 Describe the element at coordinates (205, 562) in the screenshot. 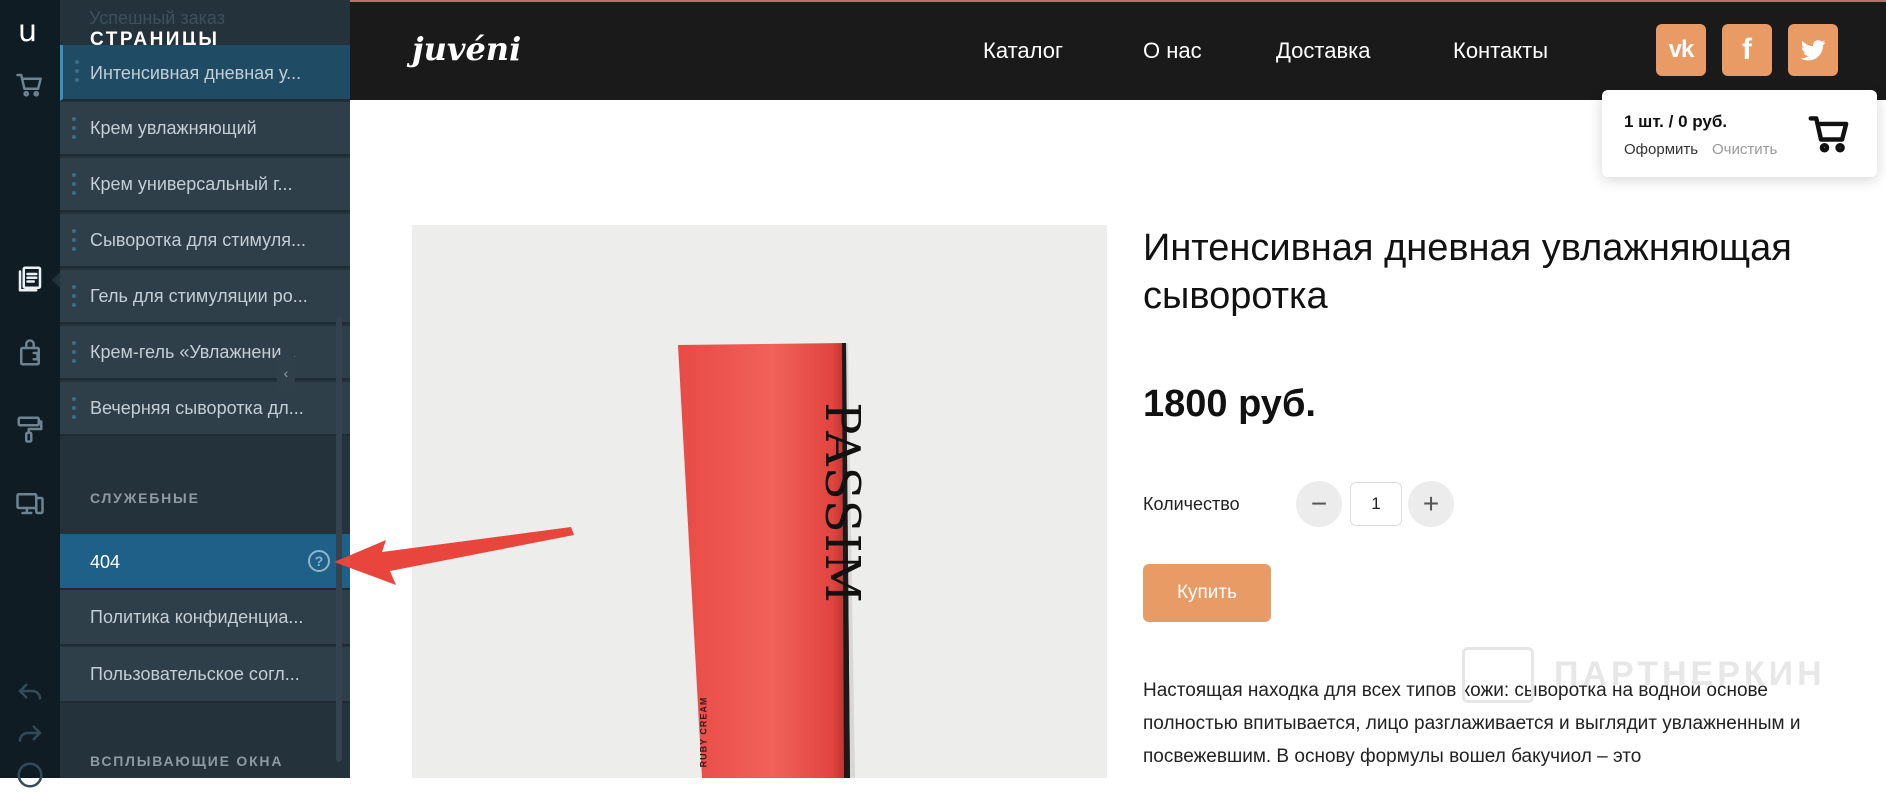

I see `page-item-404: 404 ?` at that location.